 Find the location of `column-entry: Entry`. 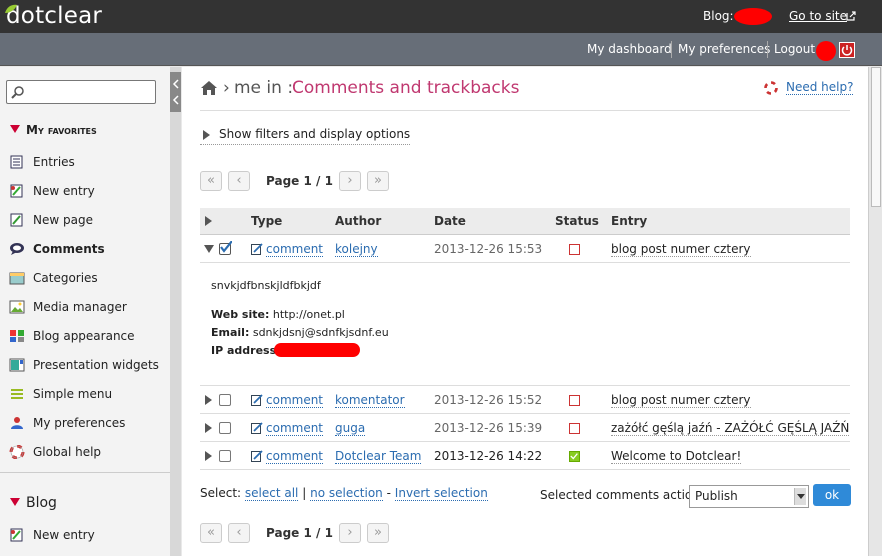

column-entry: Entry is located at coordinates (629, 221).